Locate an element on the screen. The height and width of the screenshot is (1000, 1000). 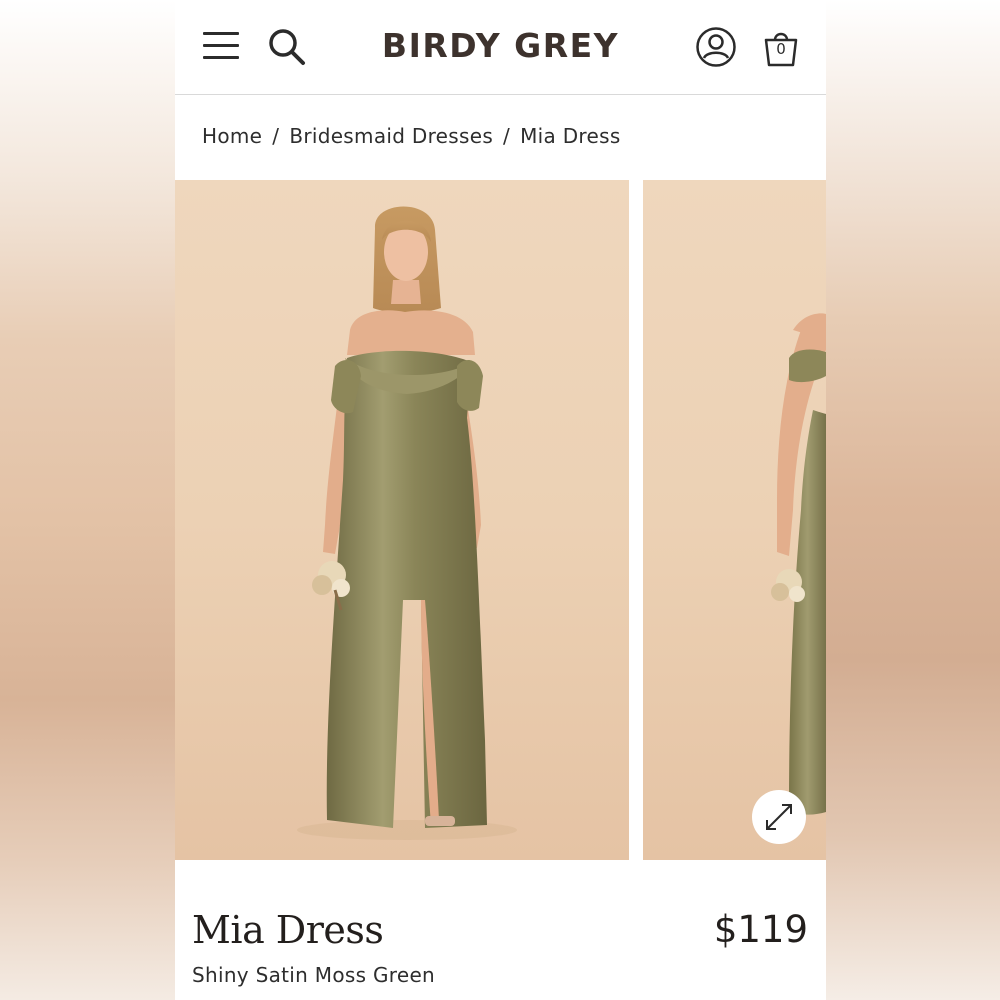
cart-count-badge: 0 is located at coordinates (781, 49).